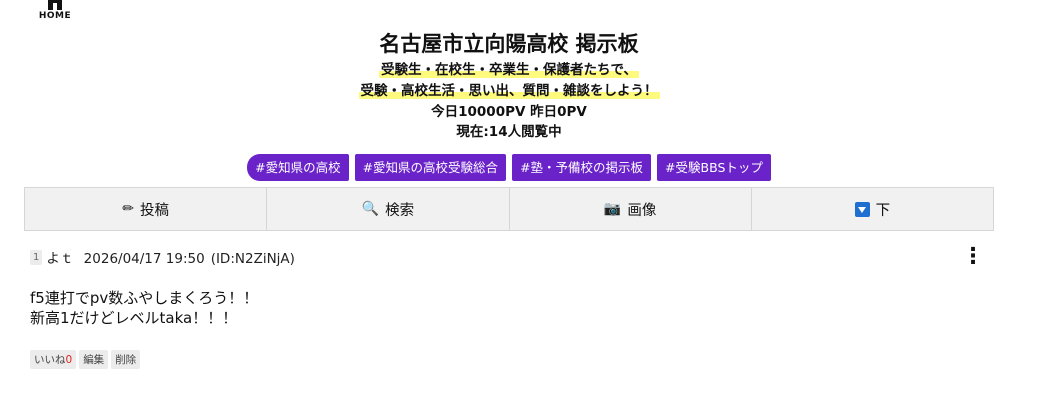  Describe the element at coordinates (509, 167) in the screenshot. I see `tag-links: #愛知県の高校 #愛知県の高校受験総合 #塾・予備校の掲示板 #受験BBSトップ` at that location.